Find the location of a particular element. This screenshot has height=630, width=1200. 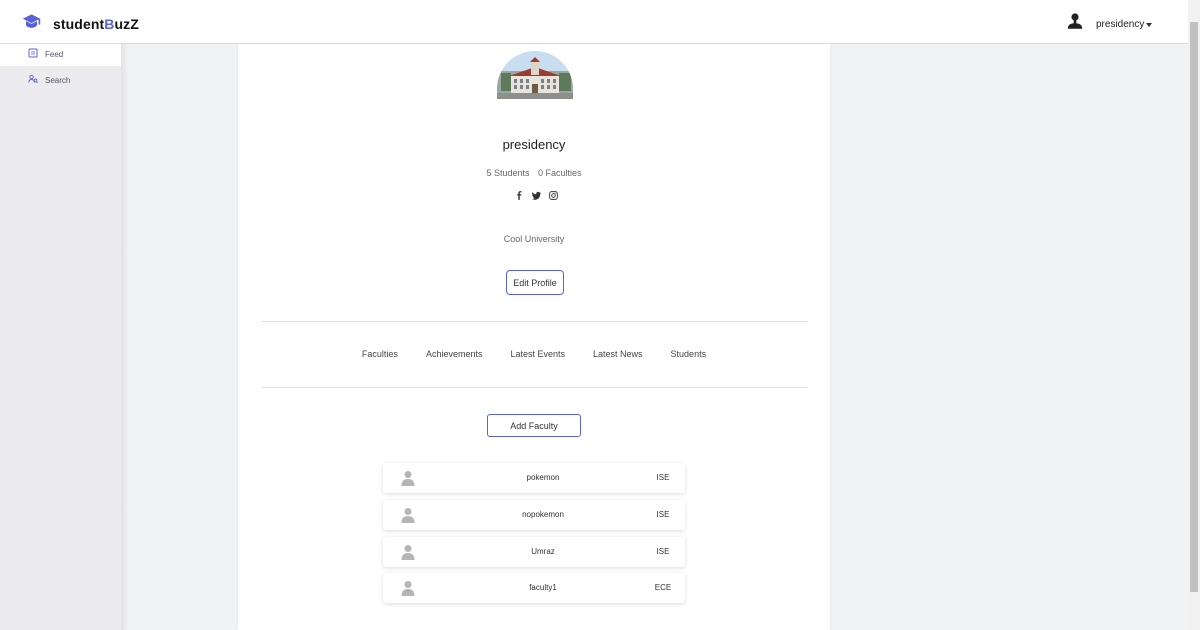

facebook-icon is located at coordinates (519, 195).